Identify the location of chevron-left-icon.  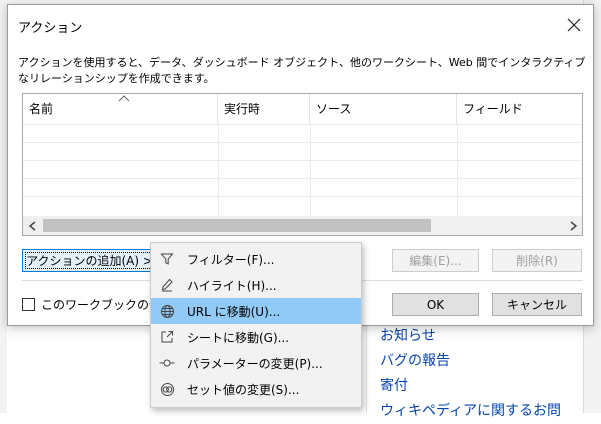
(31, 225).